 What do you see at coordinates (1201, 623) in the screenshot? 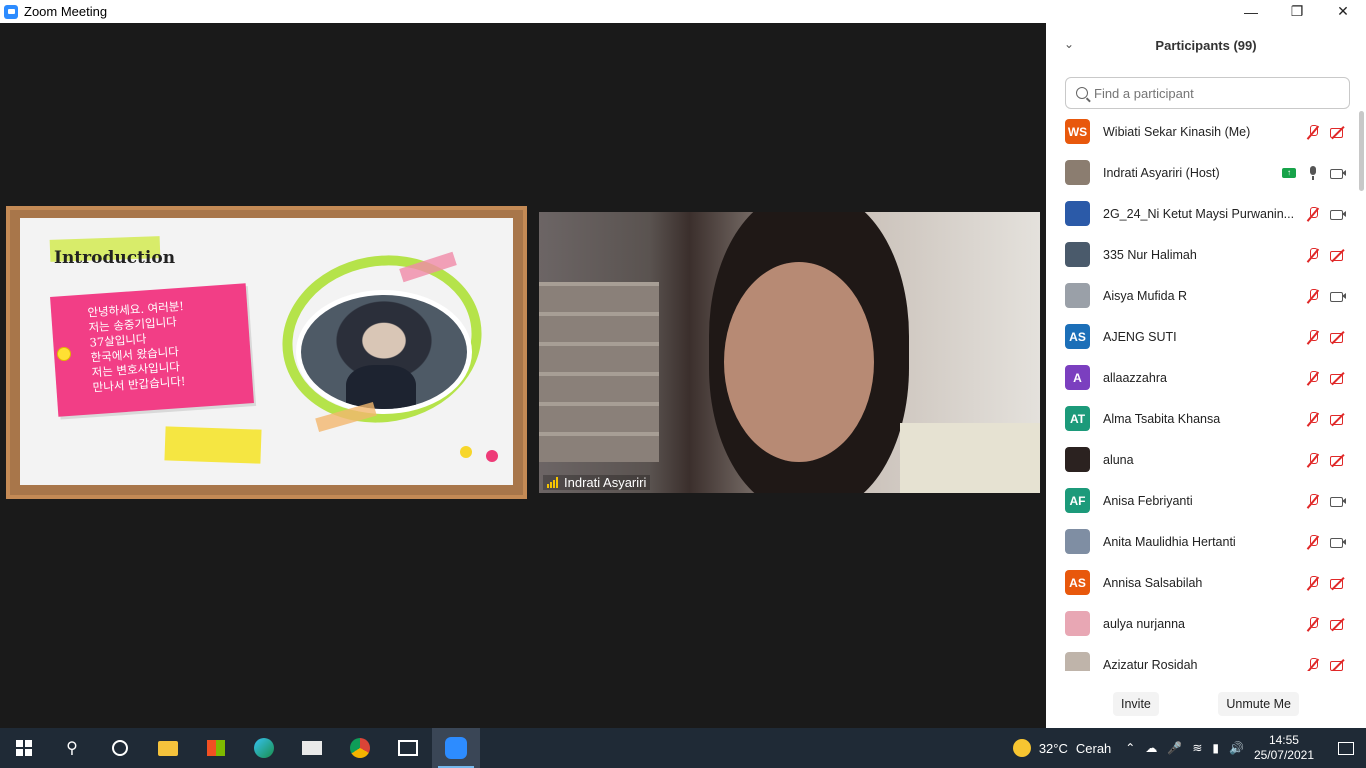
I see `participant-row: aulya nurjanna` at bounding box center [1201, 623].